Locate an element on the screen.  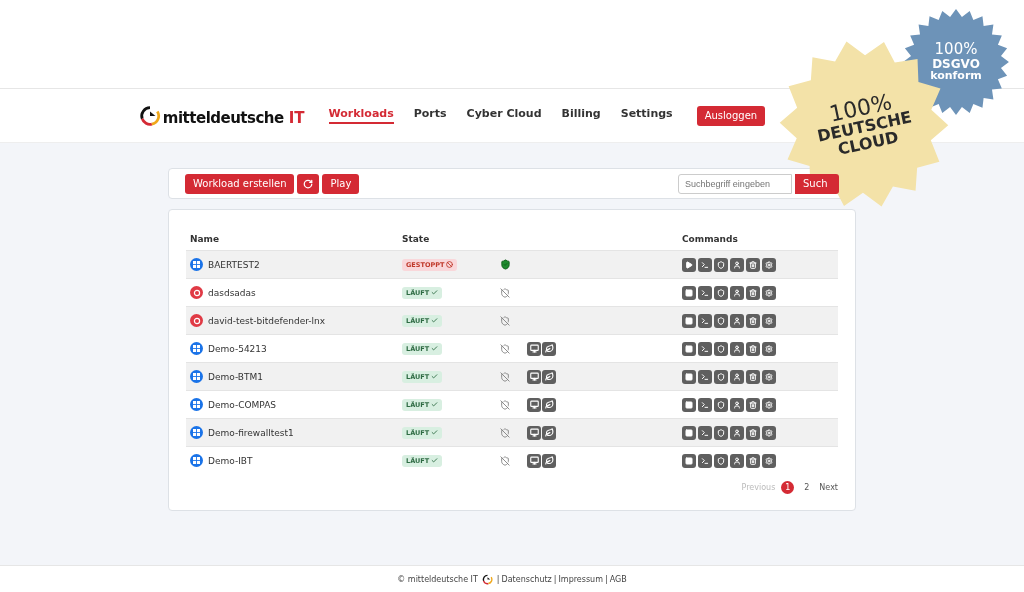
copyright-text: © mitteldeutsche IT is located at coordinates (437, 579).